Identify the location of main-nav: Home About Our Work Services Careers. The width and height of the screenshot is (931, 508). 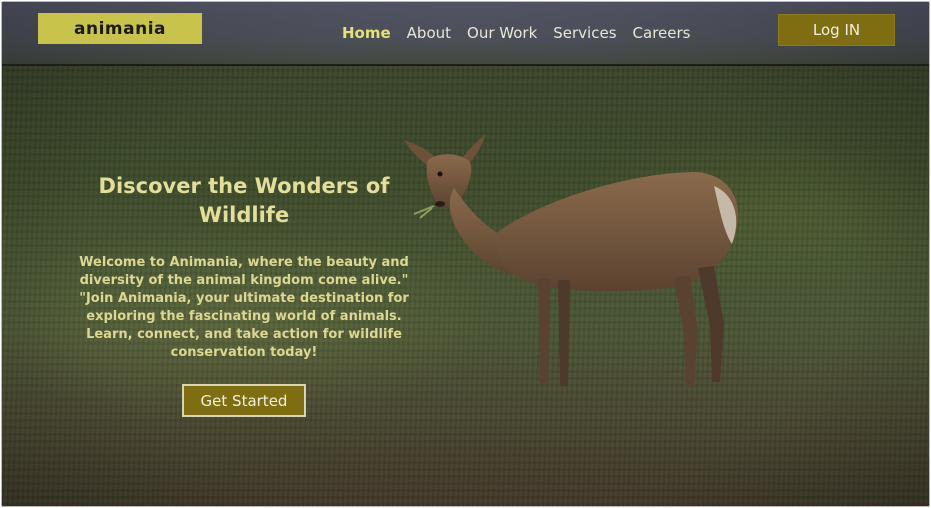
(524, 33).